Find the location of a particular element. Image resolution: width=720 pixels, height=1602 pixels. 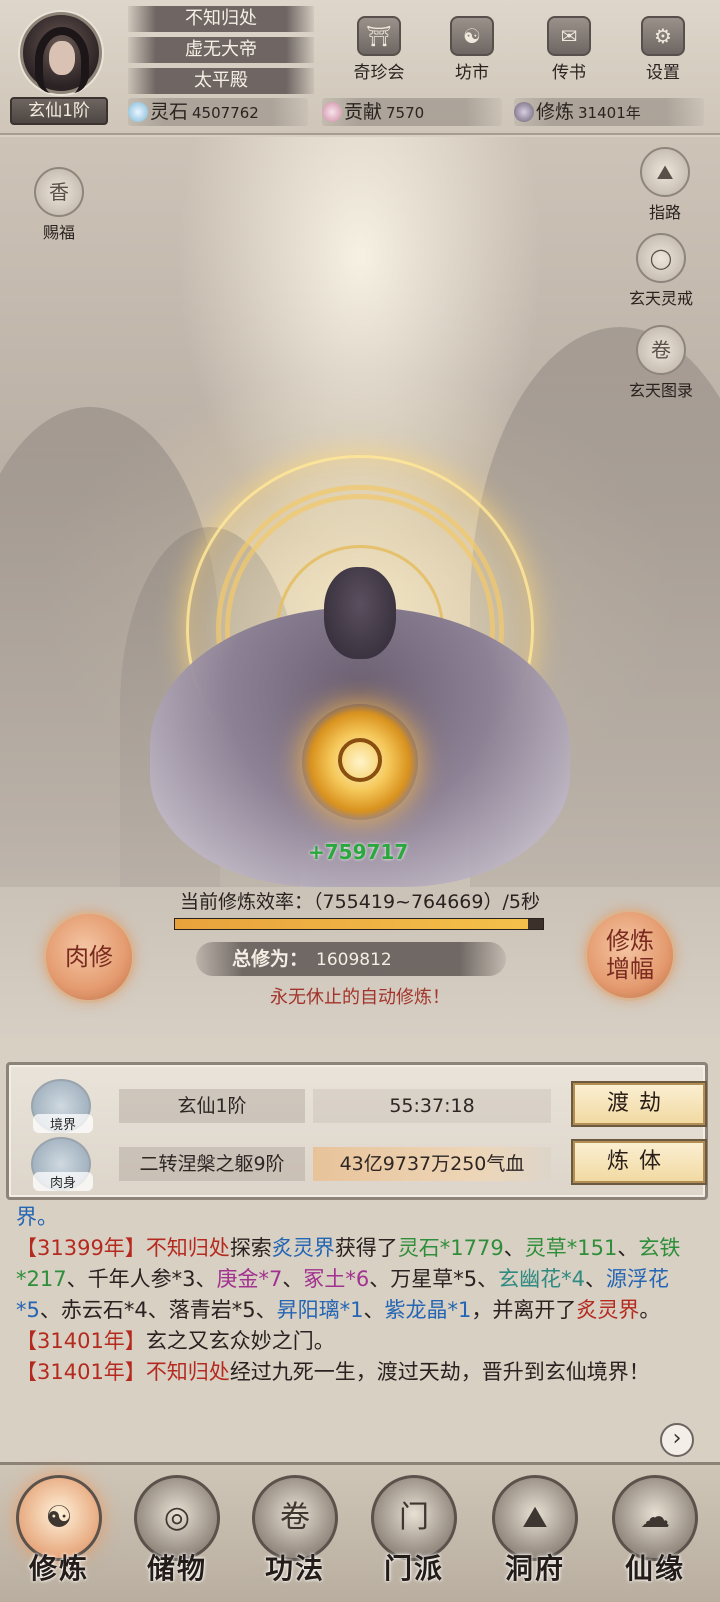

guide-button: ⛰ 指路 is located at coordinates (665, 185).